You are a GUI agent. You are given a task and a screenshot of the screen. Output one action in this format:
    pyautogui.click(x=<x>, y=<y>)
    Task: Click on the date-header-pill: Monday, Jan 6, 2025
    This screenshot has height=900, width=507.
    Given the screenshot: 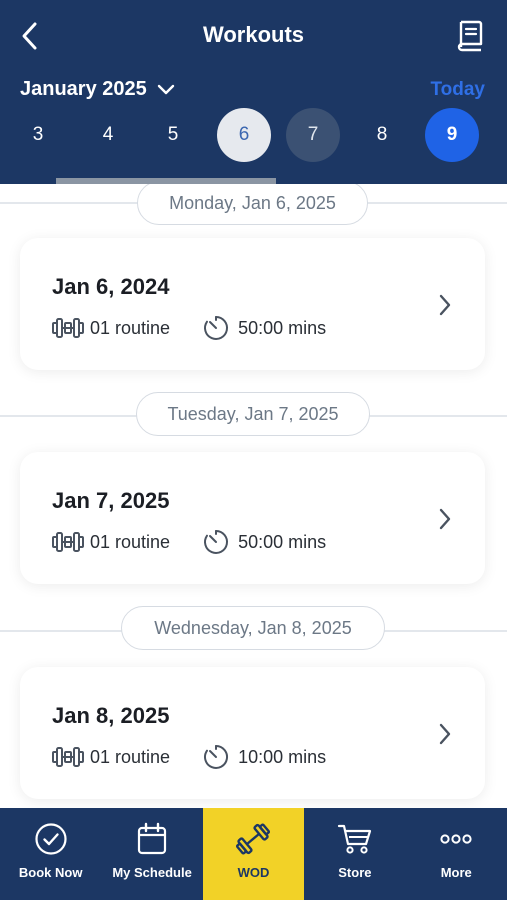 What is the action you would take?
    pyautogui.click(x=252, y=204)
    